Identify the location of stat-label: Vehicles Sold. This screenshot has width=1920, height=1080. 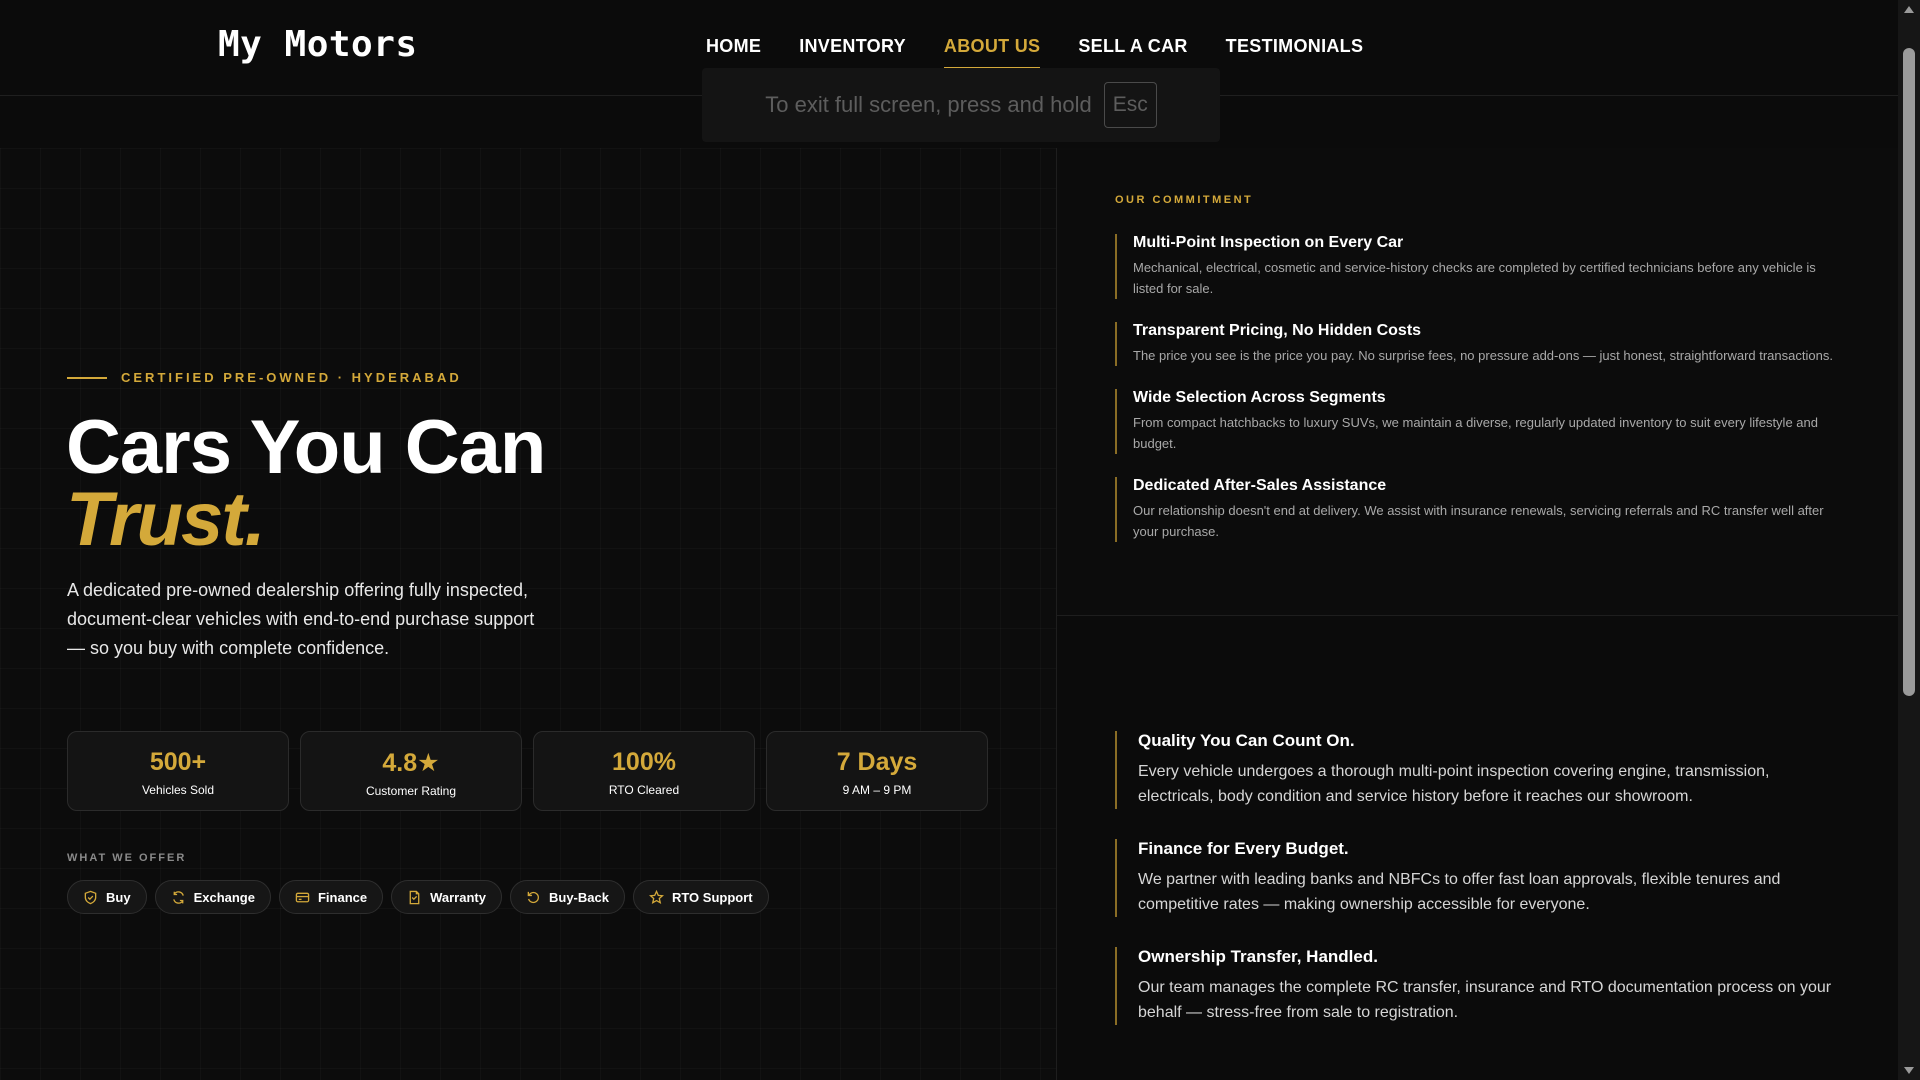
(178, 790).